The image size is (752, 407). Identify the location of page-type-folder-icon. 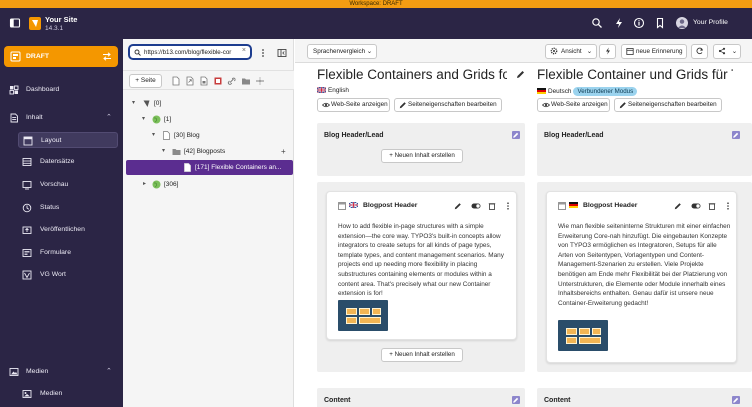
(246, 81).